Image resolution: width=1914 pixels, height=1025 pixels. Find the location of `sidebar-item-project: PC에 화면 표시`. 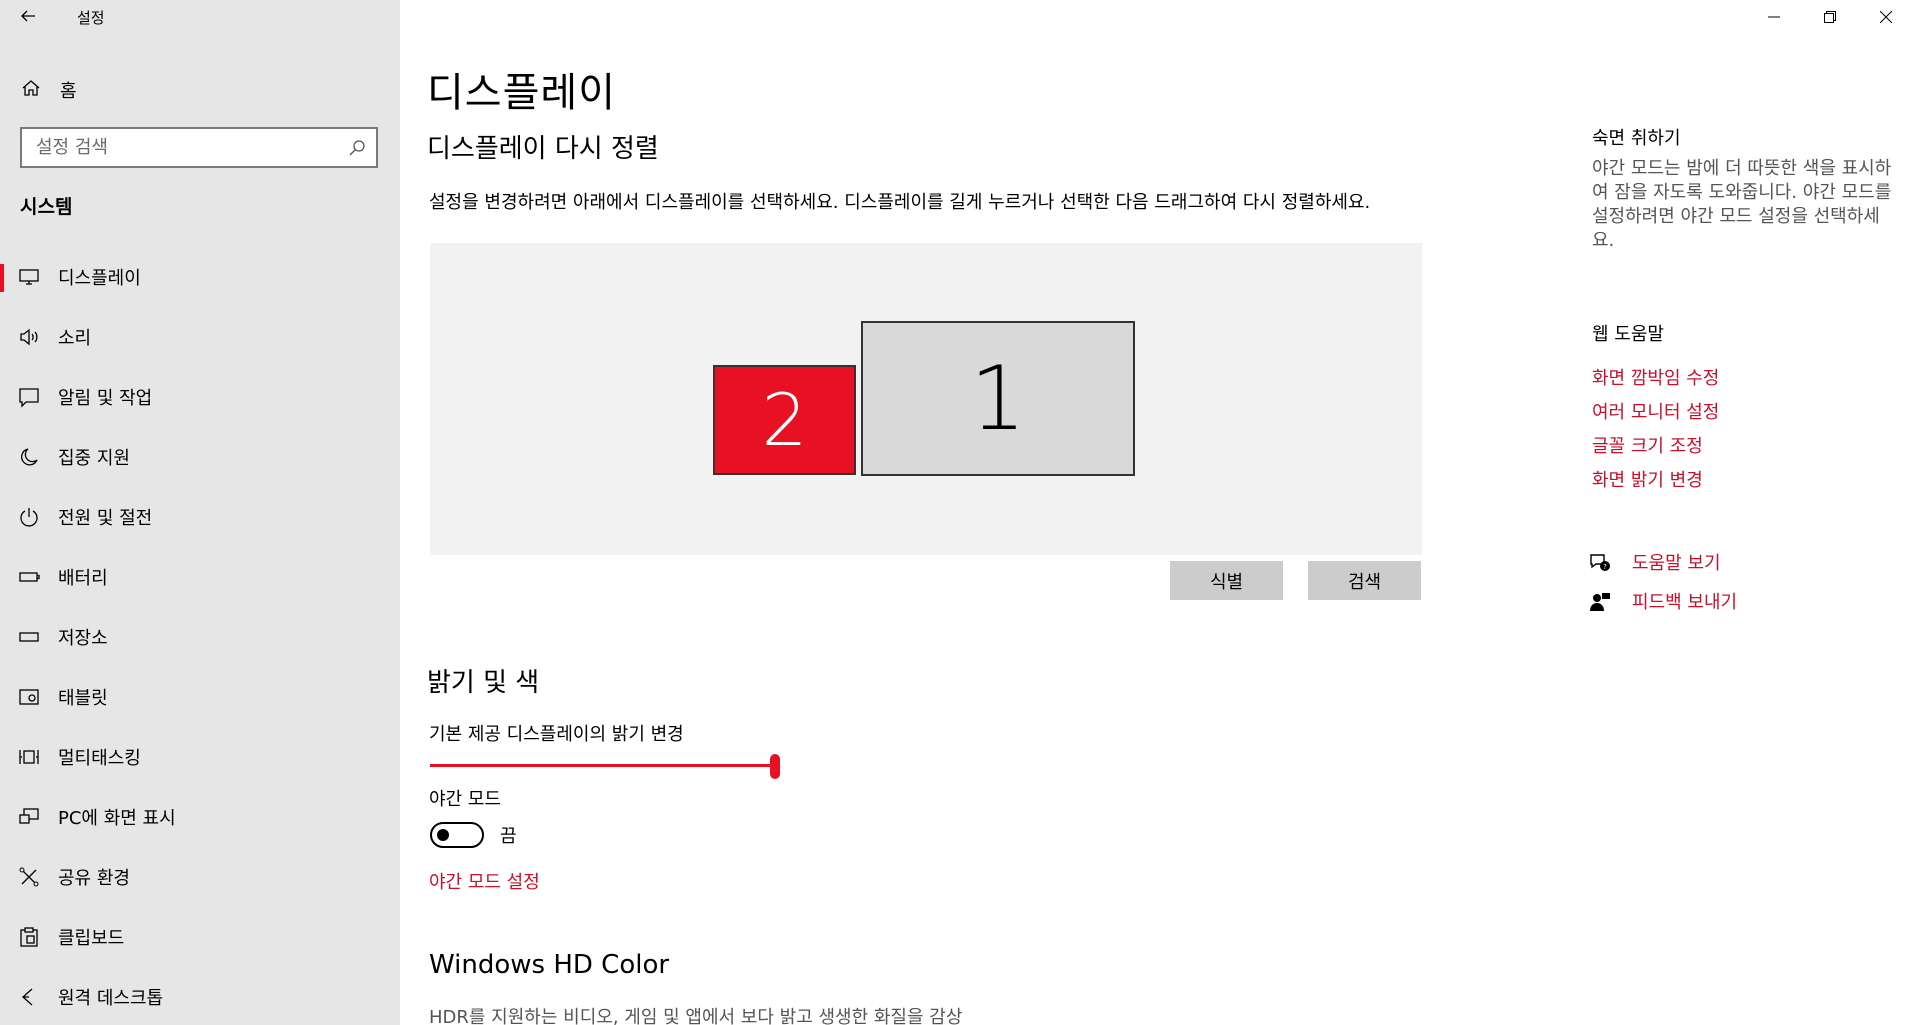

sidebar-item-project: PC에 화면 표시 is located at coordinates (200, 816).